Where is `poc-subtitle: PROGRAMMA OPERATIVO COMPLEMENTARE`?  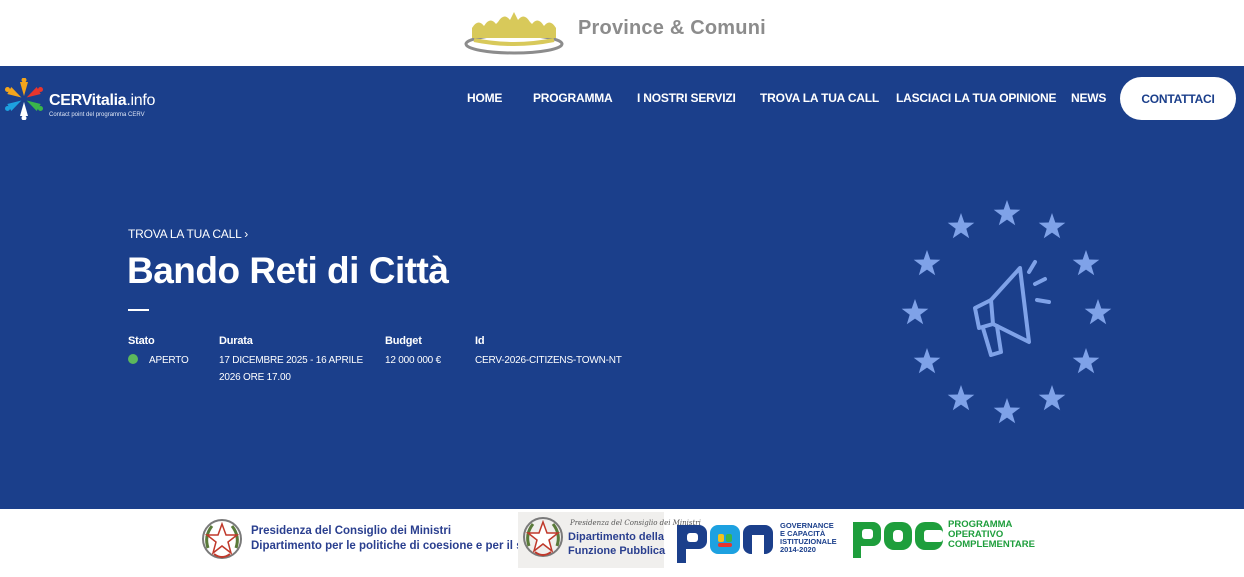
poc-subtitle: PROGRAMMA OPERATIVO COMPLEMENTARE is located at coordinates (991, 535).